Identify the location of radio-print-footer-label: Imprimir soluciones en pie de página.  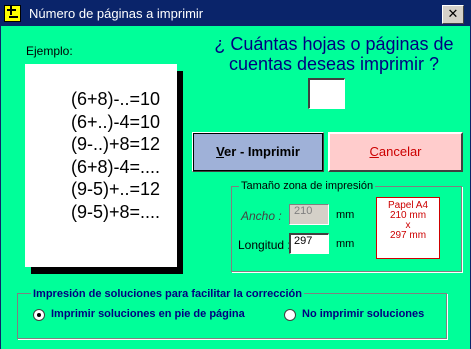
(148, 314).